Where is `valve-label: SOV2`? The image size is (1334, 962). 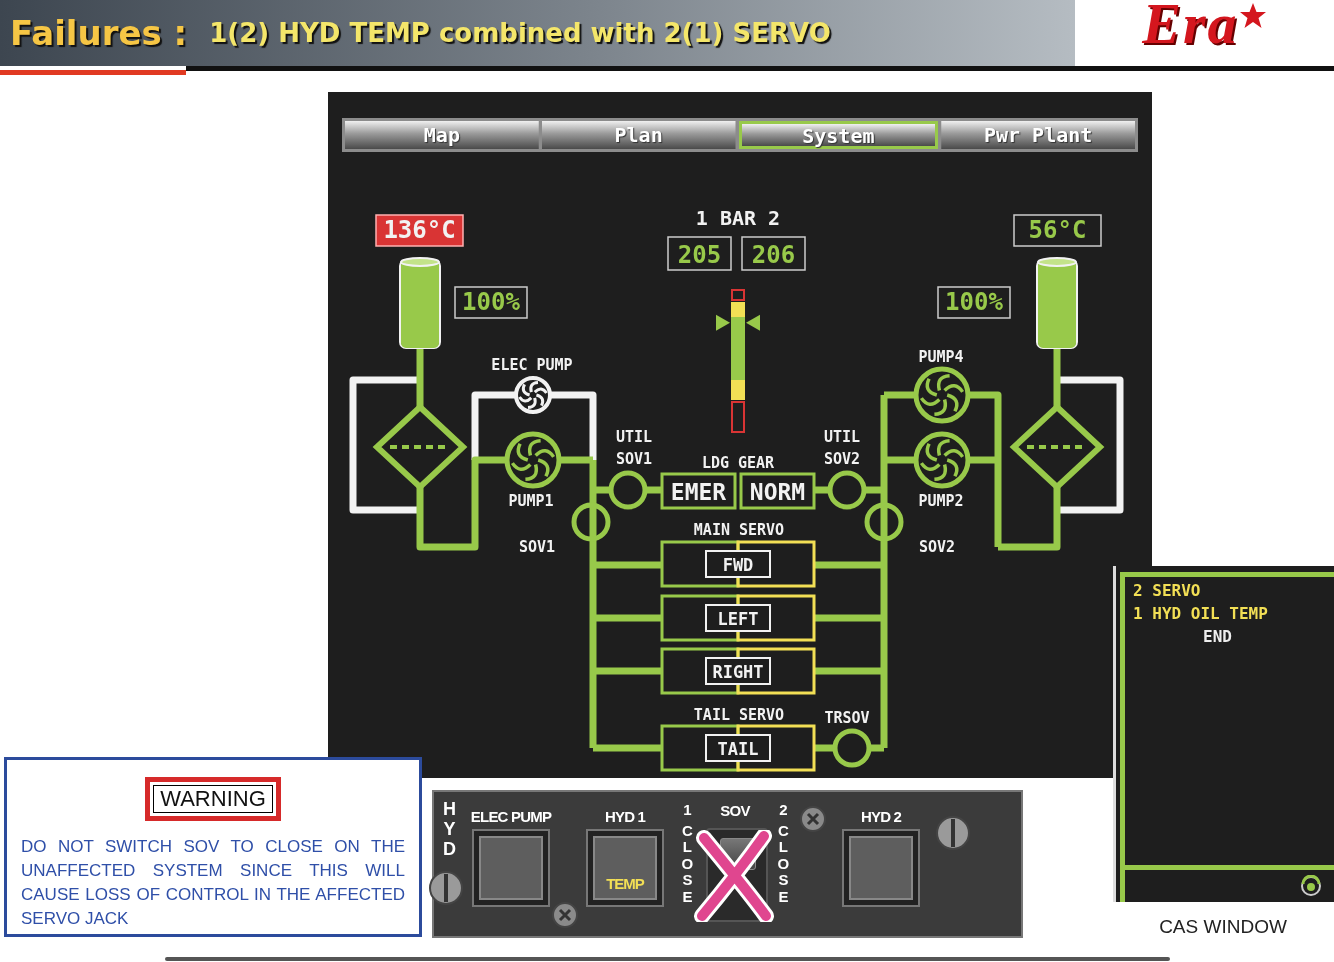 valve-label: SOV2 is located at coordinates (937, 547).